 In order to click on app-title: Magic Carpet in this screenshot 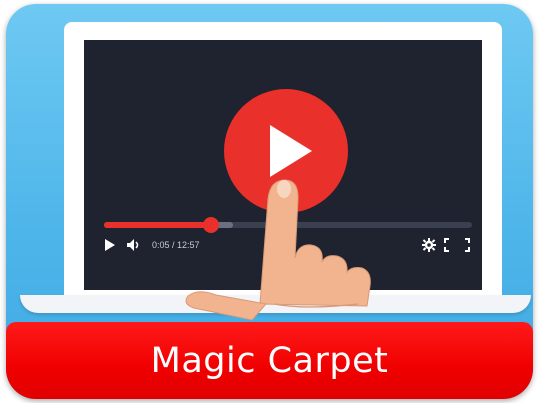, I will do `click(269, 360)`.